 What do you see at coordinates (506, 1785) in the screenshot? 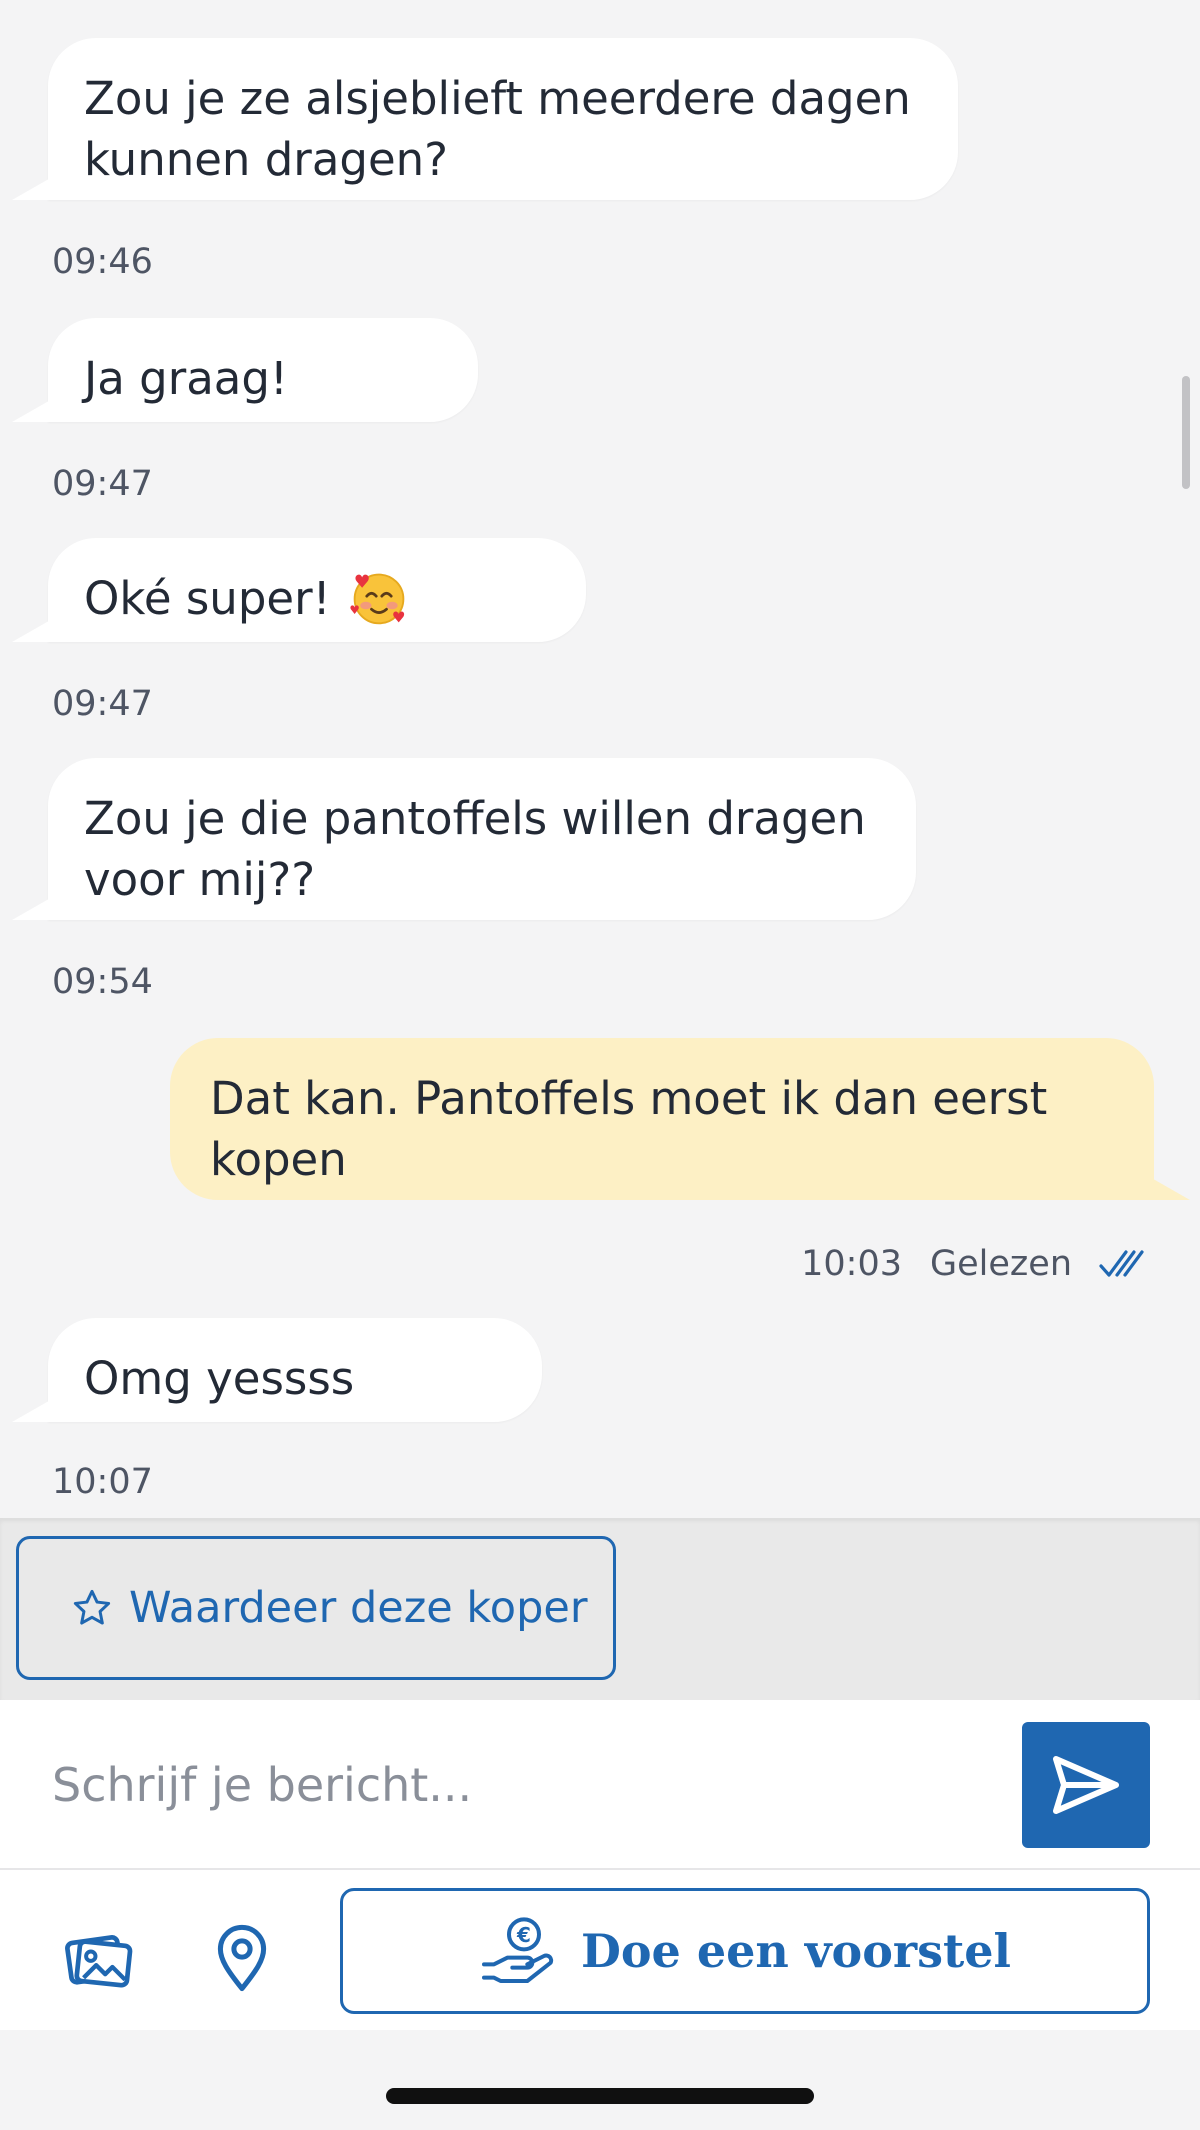
I see `message-input` at bounding box center [506, 1785].